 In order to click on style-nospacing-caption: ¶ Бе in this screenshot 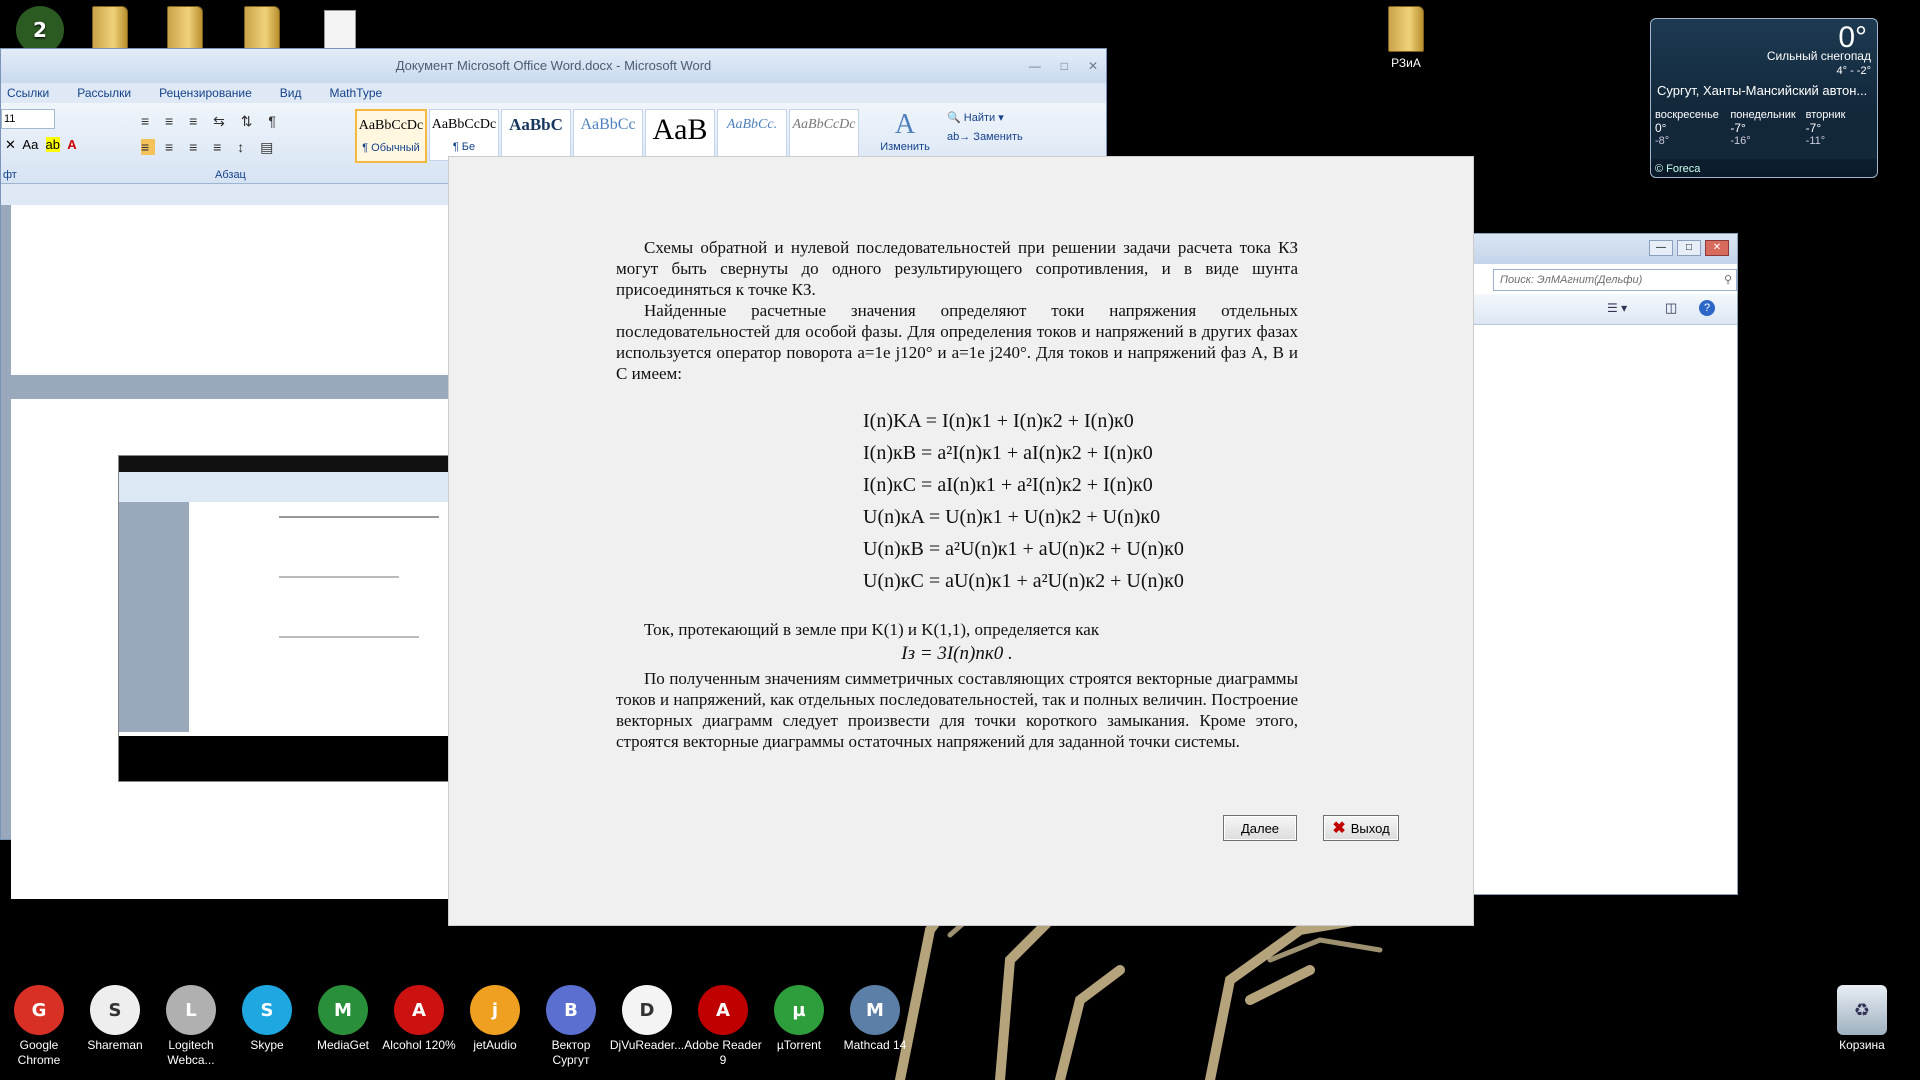, I will do `click(464, 147)`.